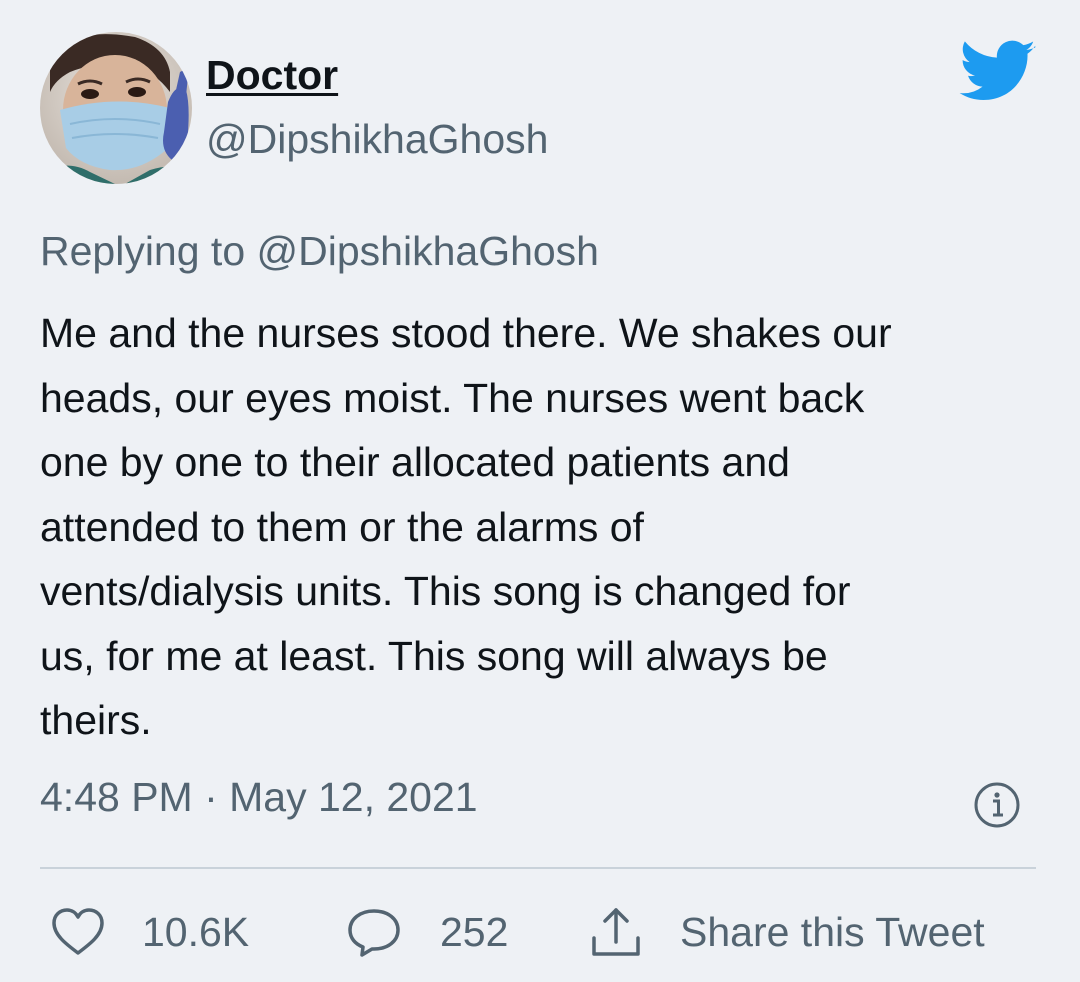  I want to click on like-button: 10.6K, so click(149, 932).